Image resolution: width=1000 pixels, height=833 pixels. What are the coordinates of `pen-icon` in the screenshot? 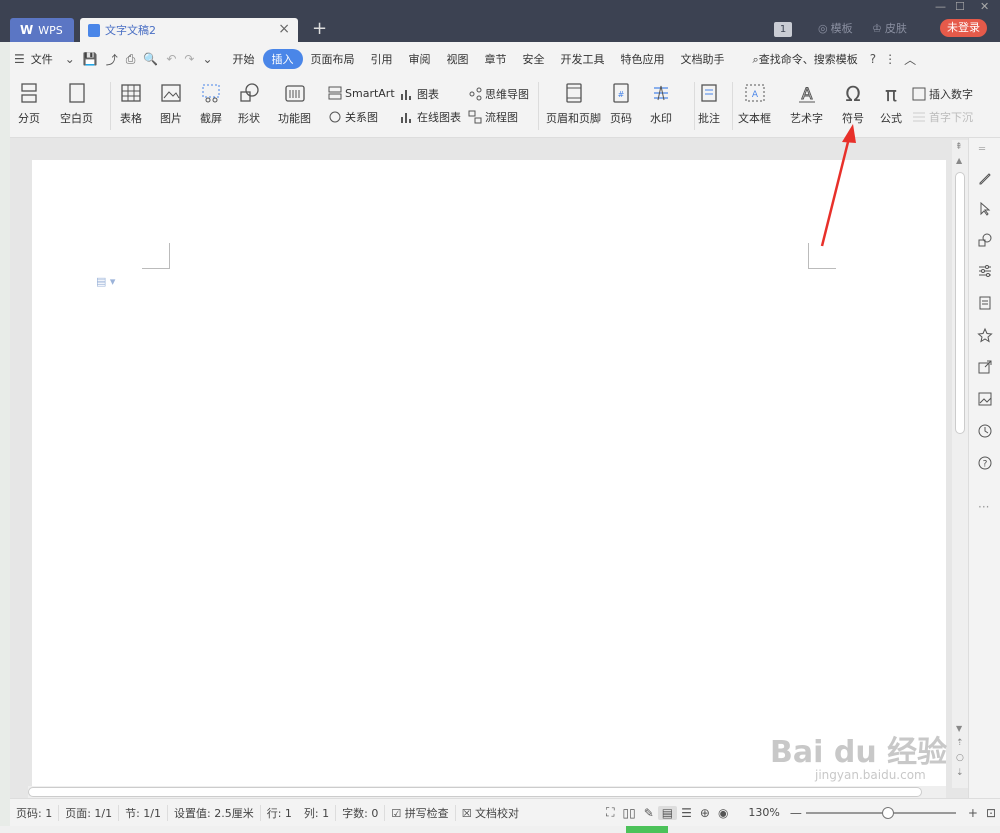 It's located at (985, 178).